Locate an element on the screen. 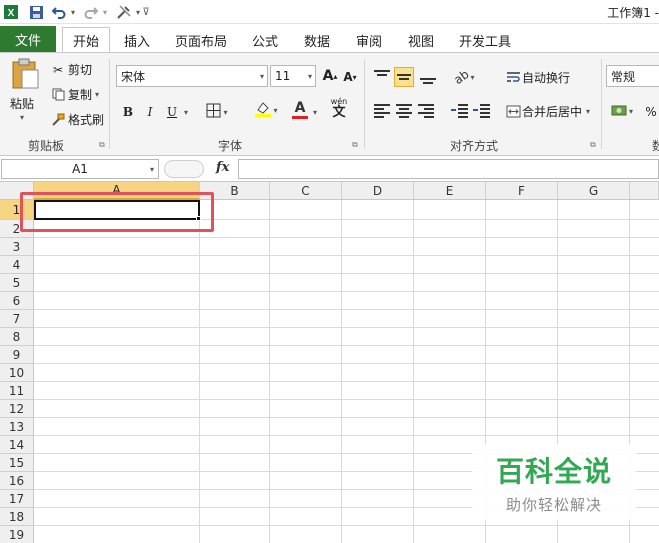 The image size is (659, 543). name-box: A1 ▾ is located at coordinates (80, 169).